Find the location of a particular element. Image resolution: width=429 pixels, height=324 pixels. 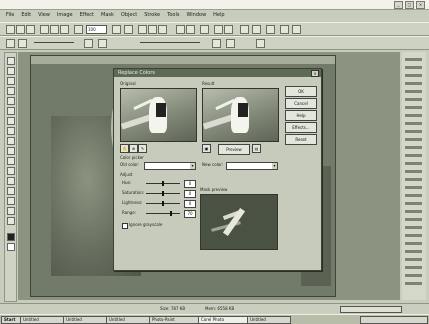

crop-tool-icon is located at coordinates (11, 101).